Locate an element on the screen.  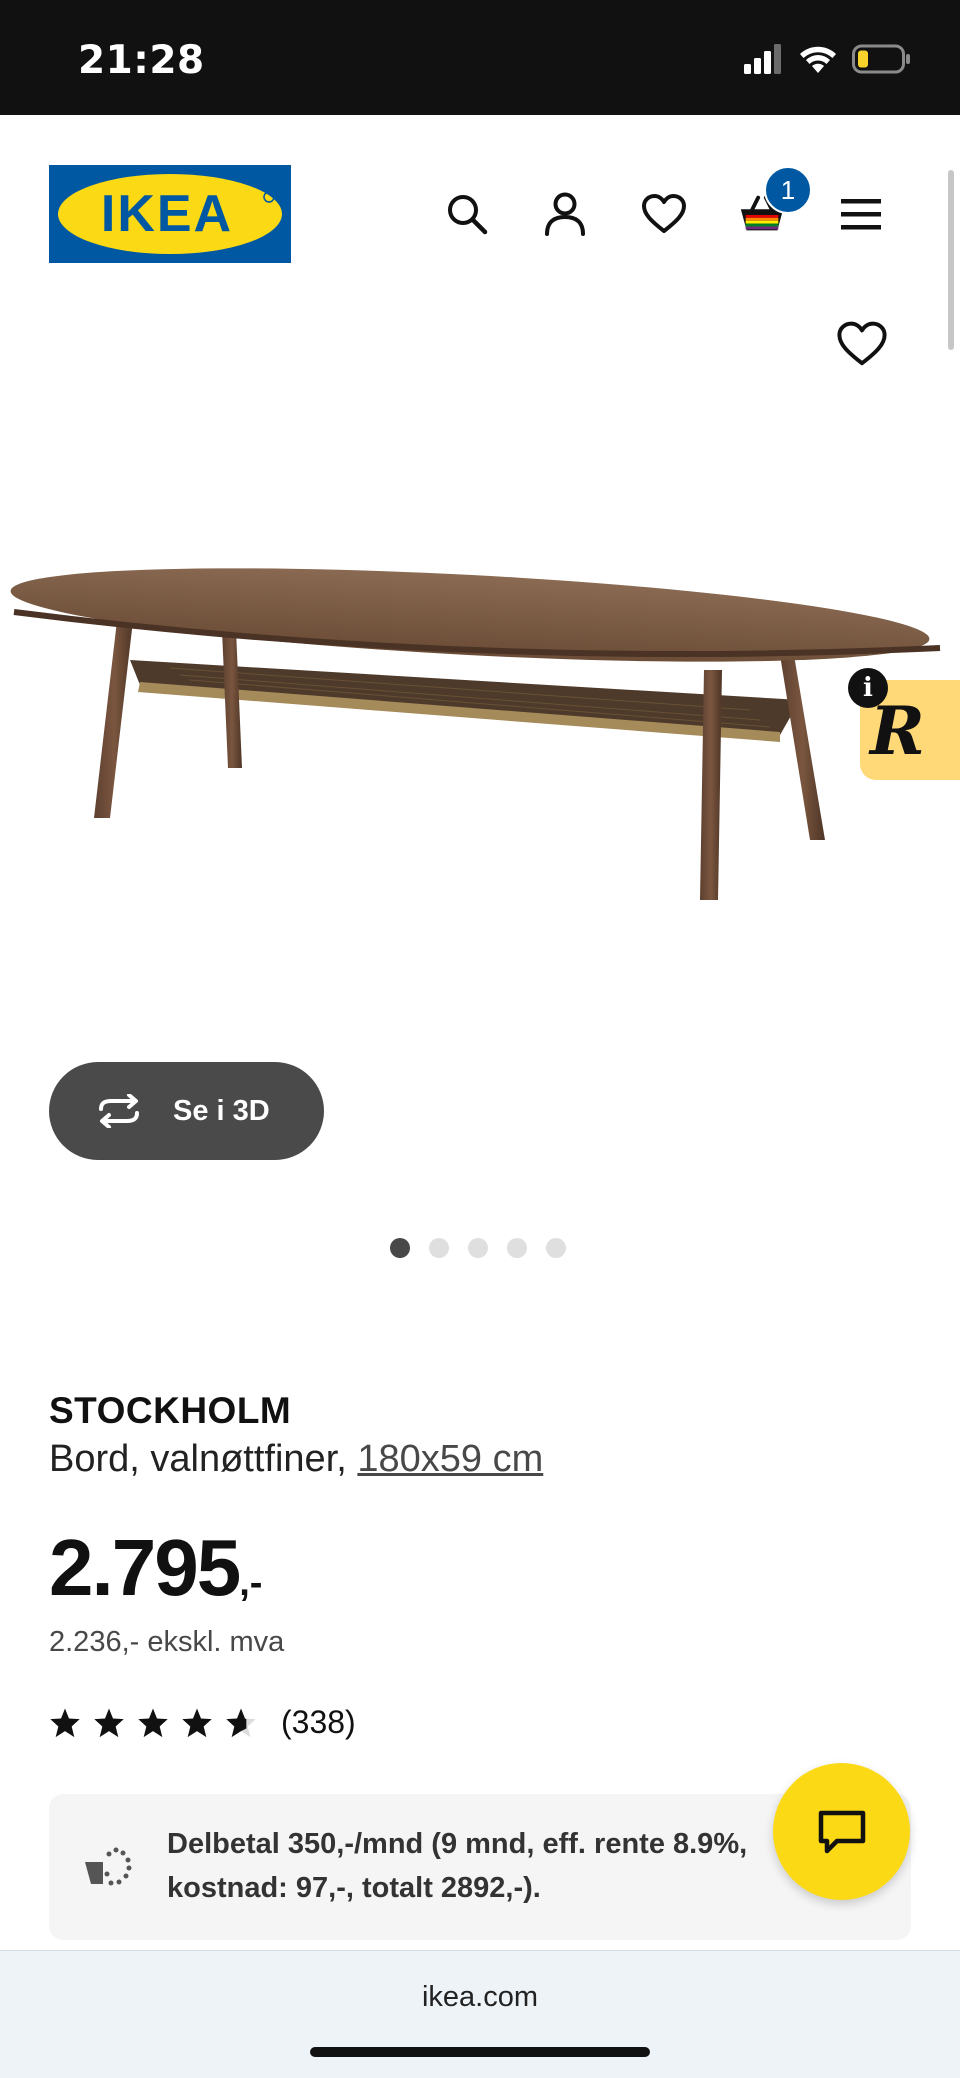
installment-icon is located at coordinates (108, 1866).